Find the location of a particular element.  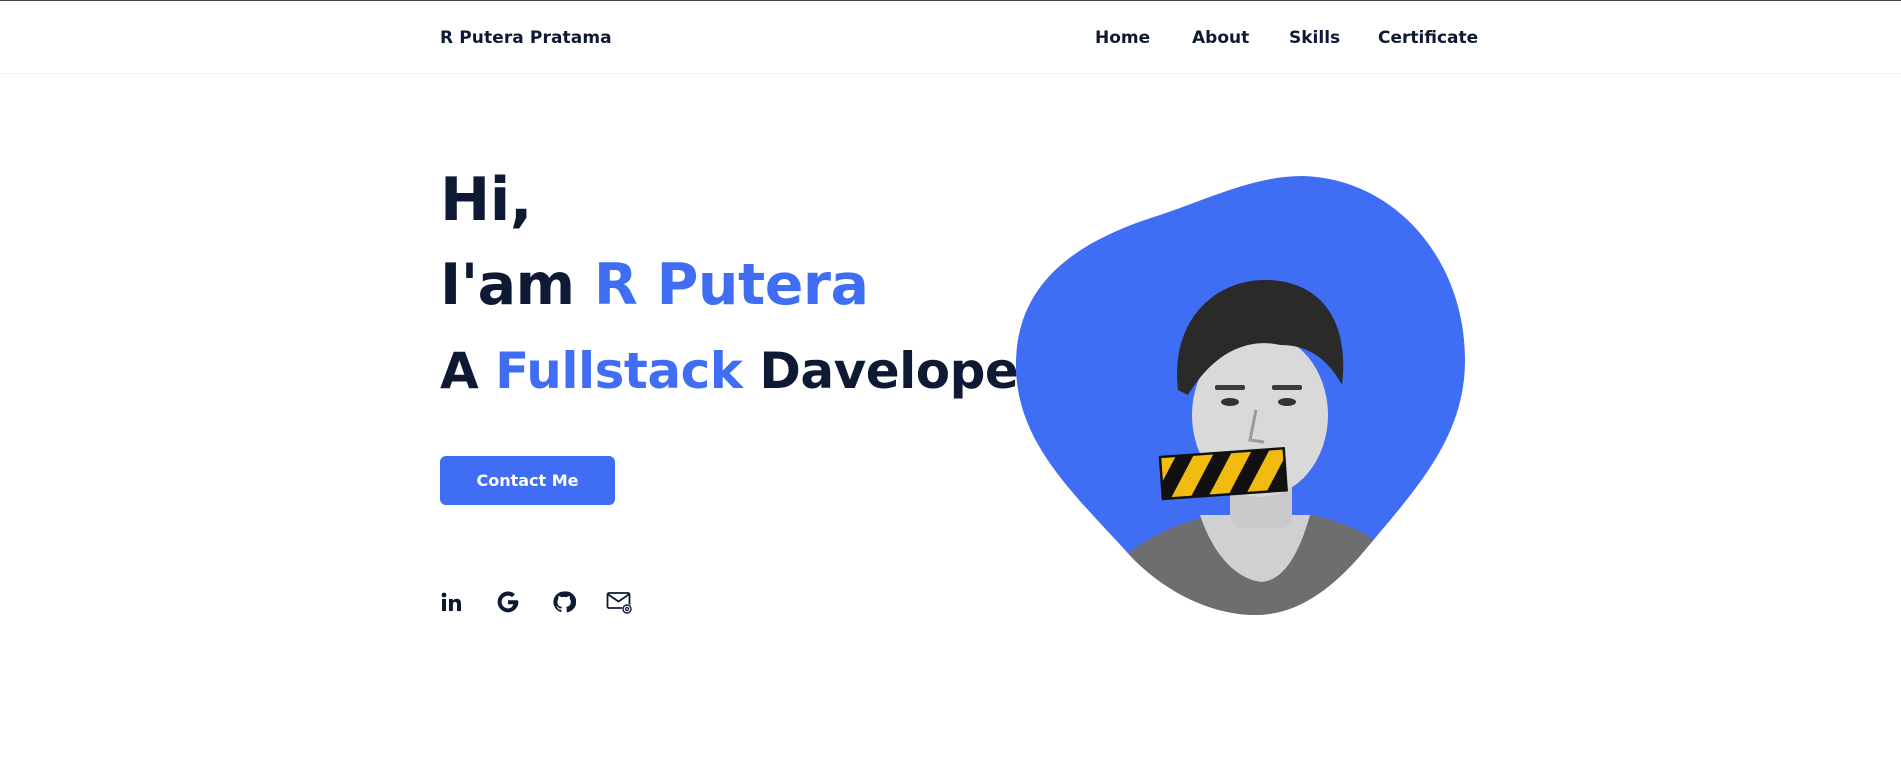

intro-prefix: I'am is located at coordinates (507, 285).